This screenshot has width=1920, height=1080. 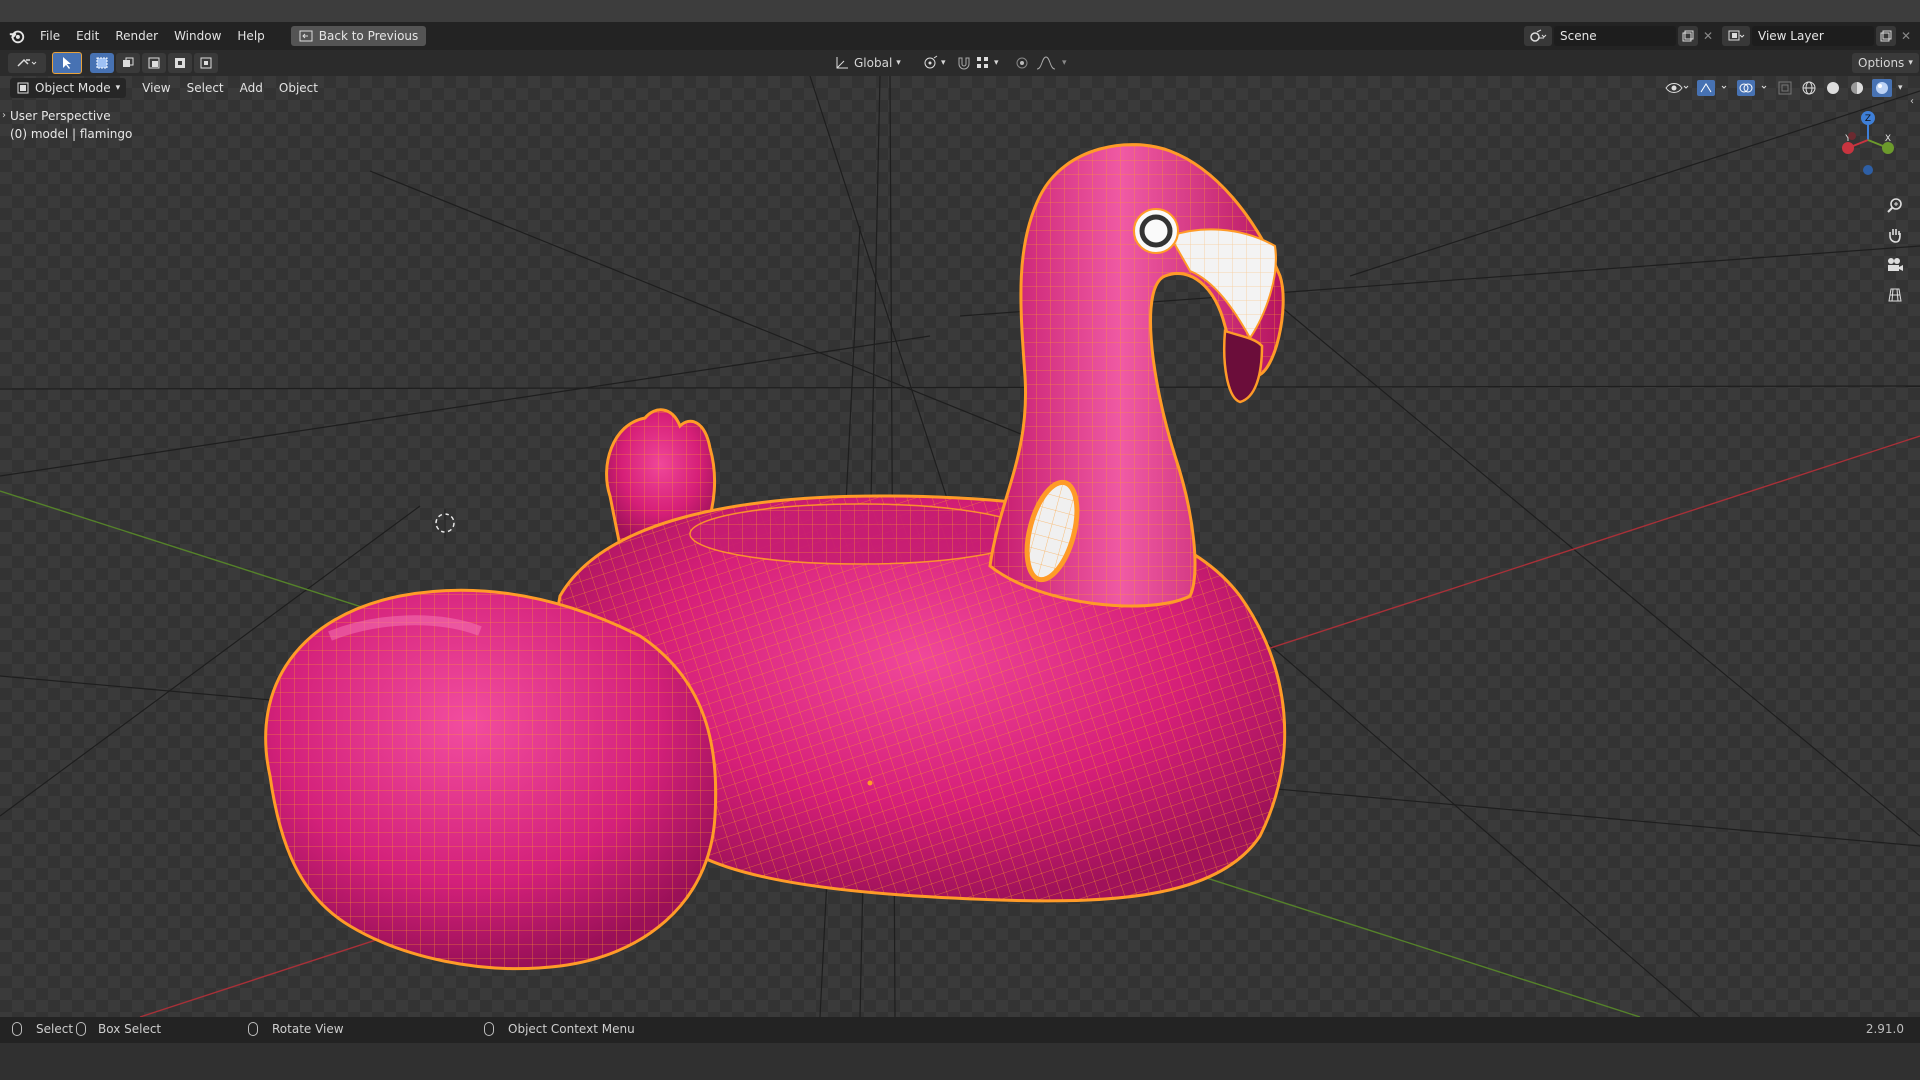 What do you see at coordinates (491, 779) in the screenshot?
I see `flamingo-front-ball` at bounding box center [491, 779].